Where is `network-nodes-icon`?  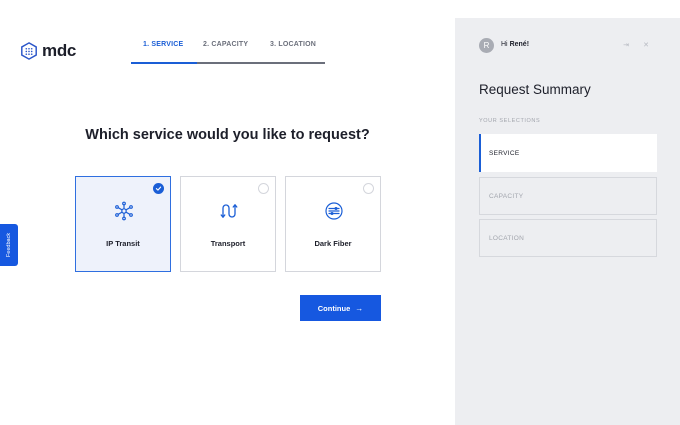 network-nodes-icon is located at coordinates (124, 211).